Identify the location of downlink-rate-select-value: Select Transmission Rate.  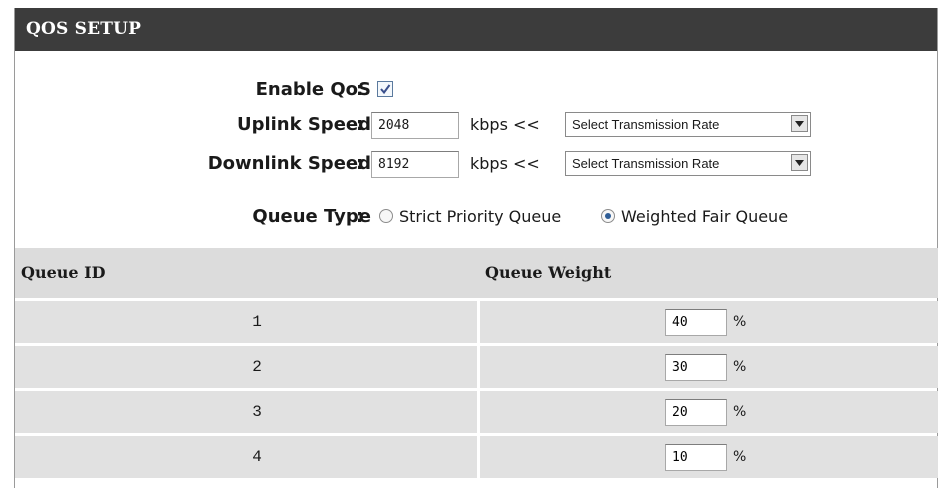
(646, 163).